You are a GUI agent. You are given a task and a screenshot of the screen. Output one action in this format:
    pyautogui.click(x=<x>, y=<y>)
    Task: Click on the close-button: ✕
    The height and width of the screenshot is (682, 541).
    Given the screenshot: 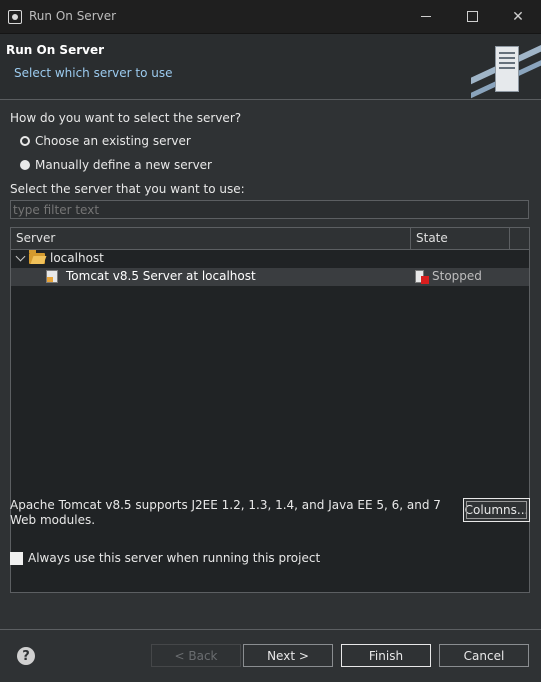 What is the action you would take?
    pyautogui.click(x=518, y=16)
    